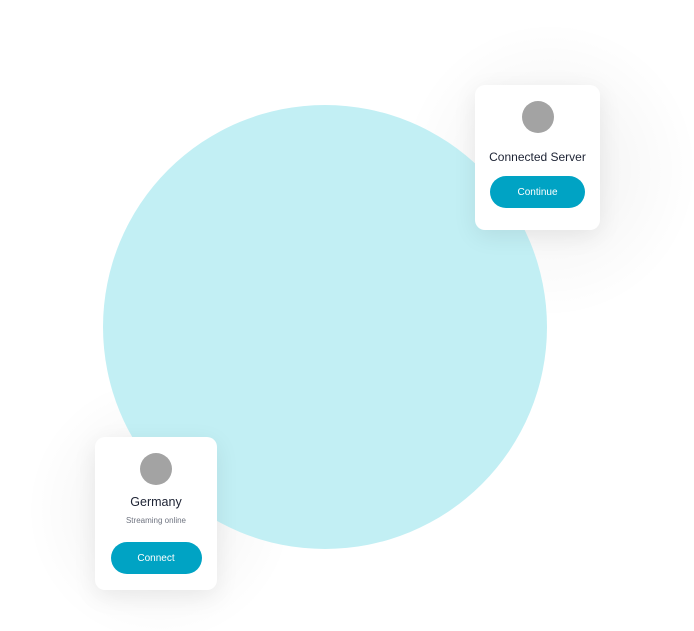  I want to click on country-card-title: Germany, so click(156, 502).